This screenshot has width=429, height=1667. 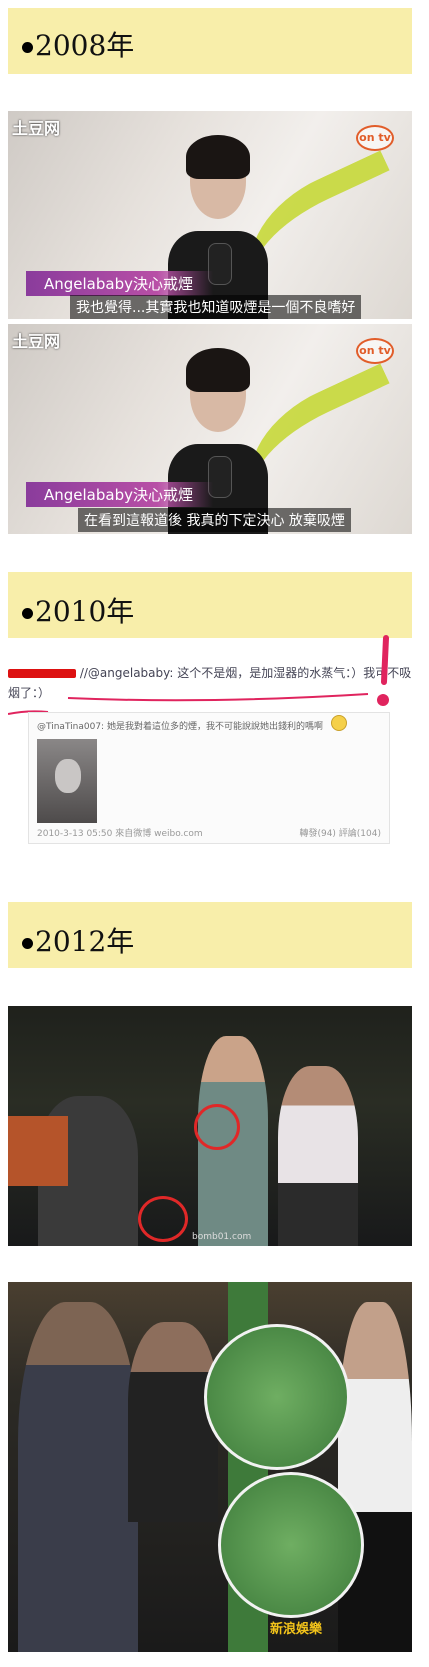 I want to click on year-label: 2012年, so click(x=85, y=941).